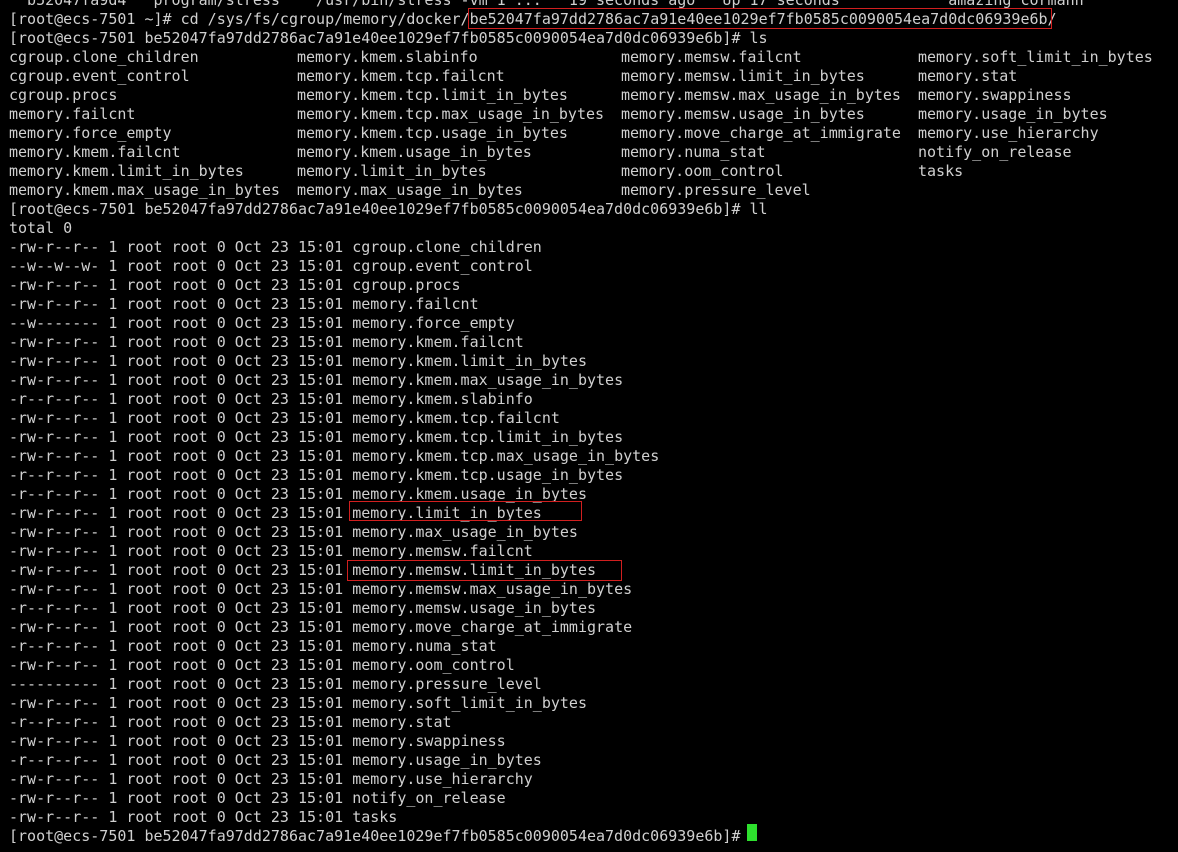  What do you see at coordinates (414, 152) in the screenshot?
I see `ls-entry: memory.kmem.usage_in_bytes` at bounding box center [414, 152].